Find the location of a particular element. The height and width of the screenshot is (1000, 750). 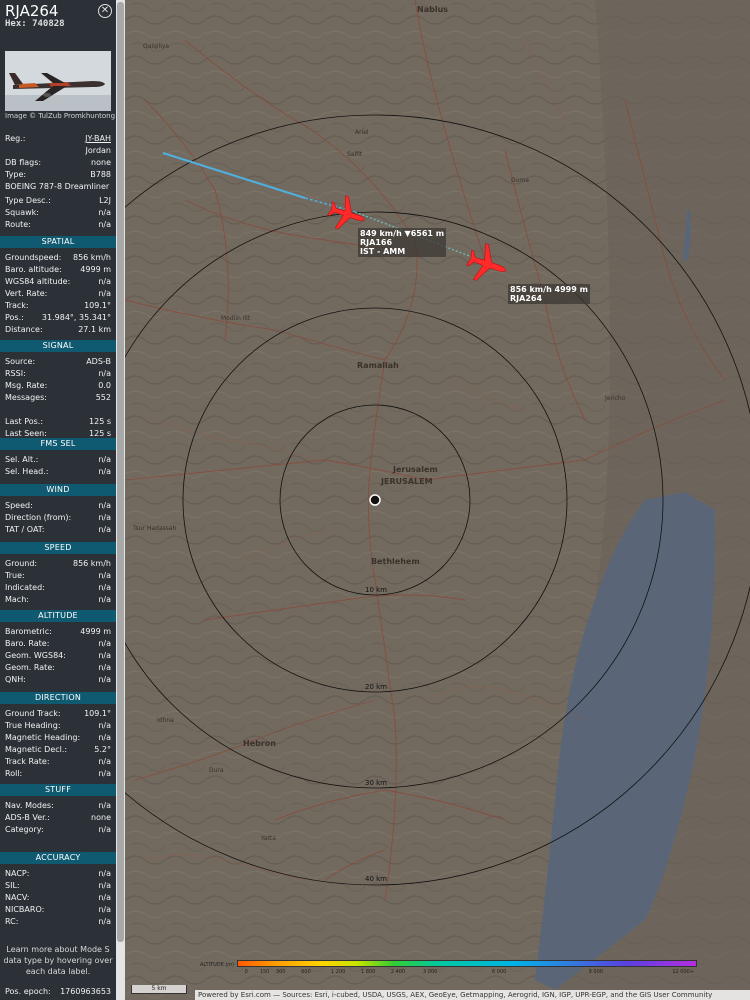

speed-2-value: n/a is located at coordinates (104, 587).